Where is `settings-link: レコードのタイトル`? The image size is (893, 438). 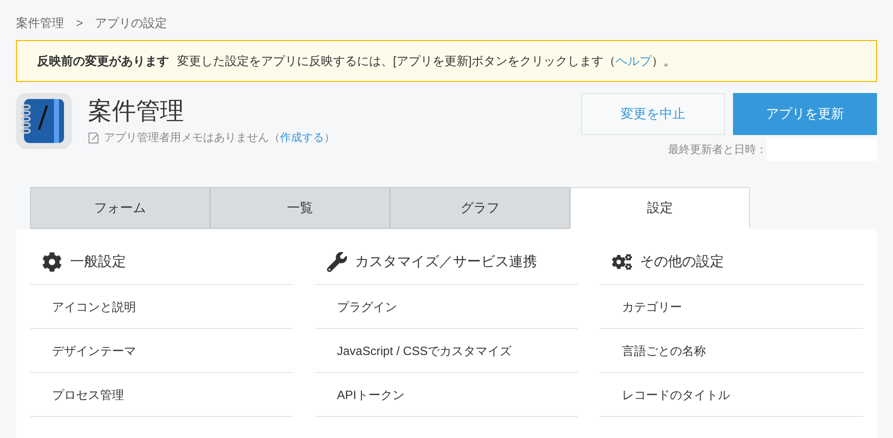
settings-link: レコードのタイトル is located at coordinates (731, 395).